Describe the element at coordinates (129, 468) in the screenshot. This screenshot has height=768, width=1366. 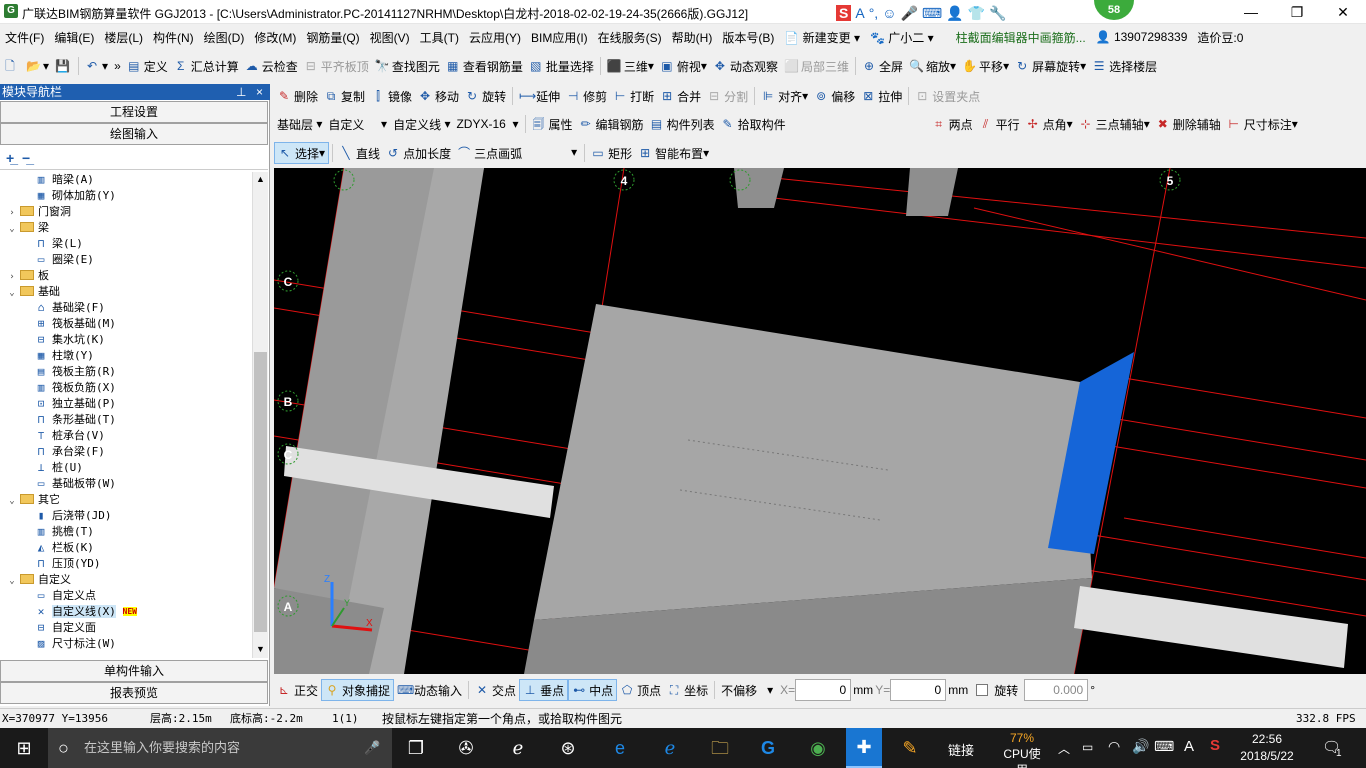
I see `tree-item: ⊥ 桩(U)` at that location.